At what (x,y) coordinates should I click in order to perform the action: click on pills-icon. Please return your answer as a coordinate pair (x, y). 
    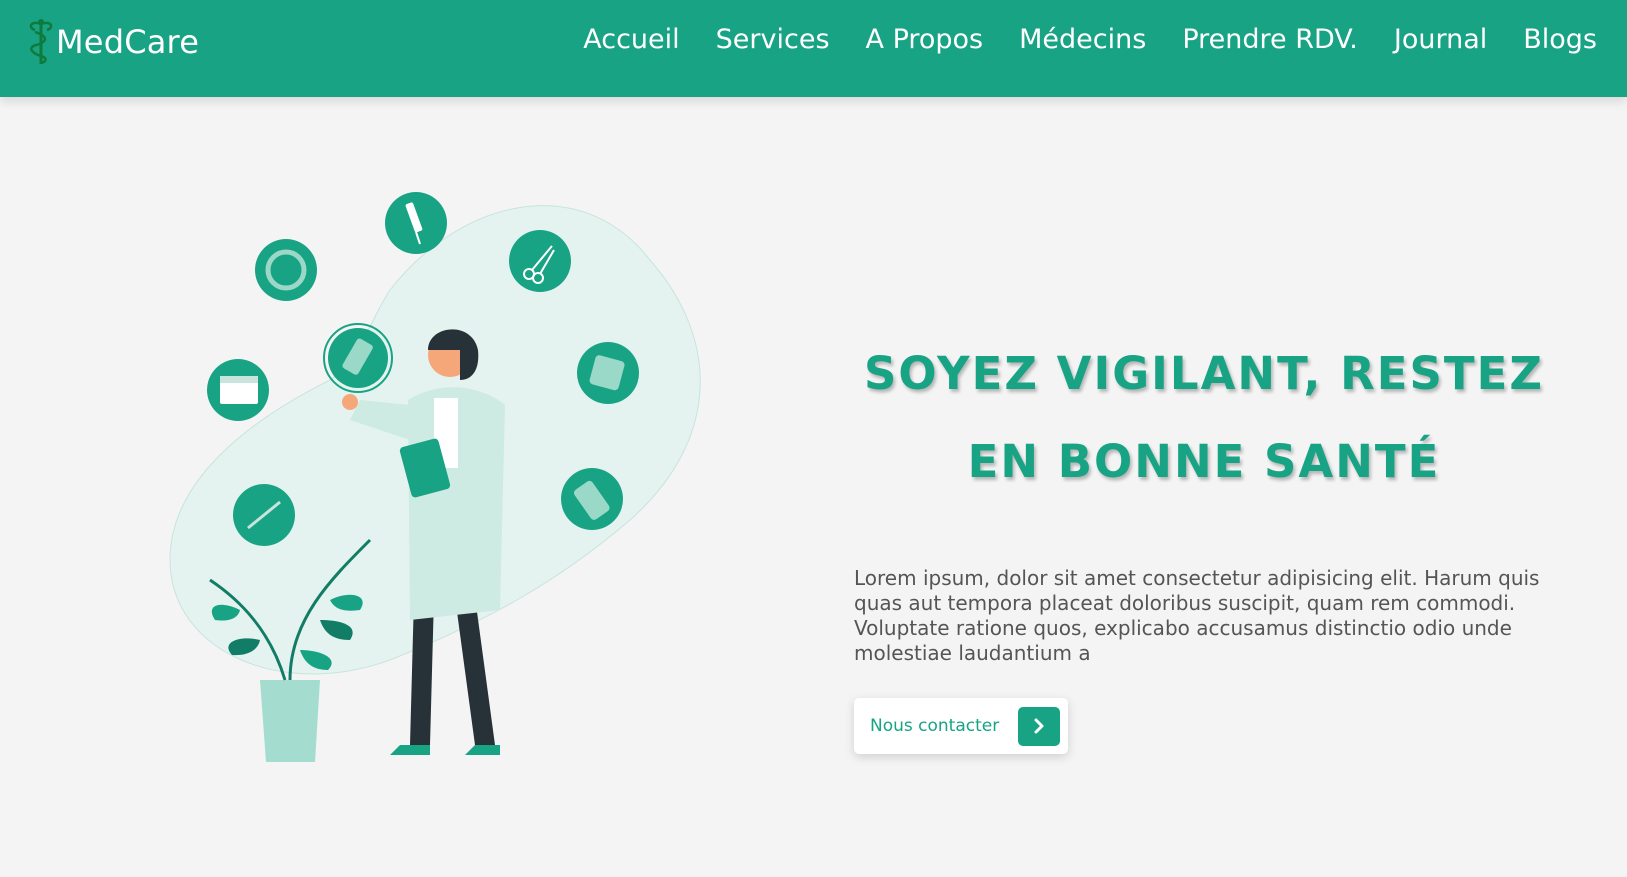
    Looking at the image, I should click on (608, 373).